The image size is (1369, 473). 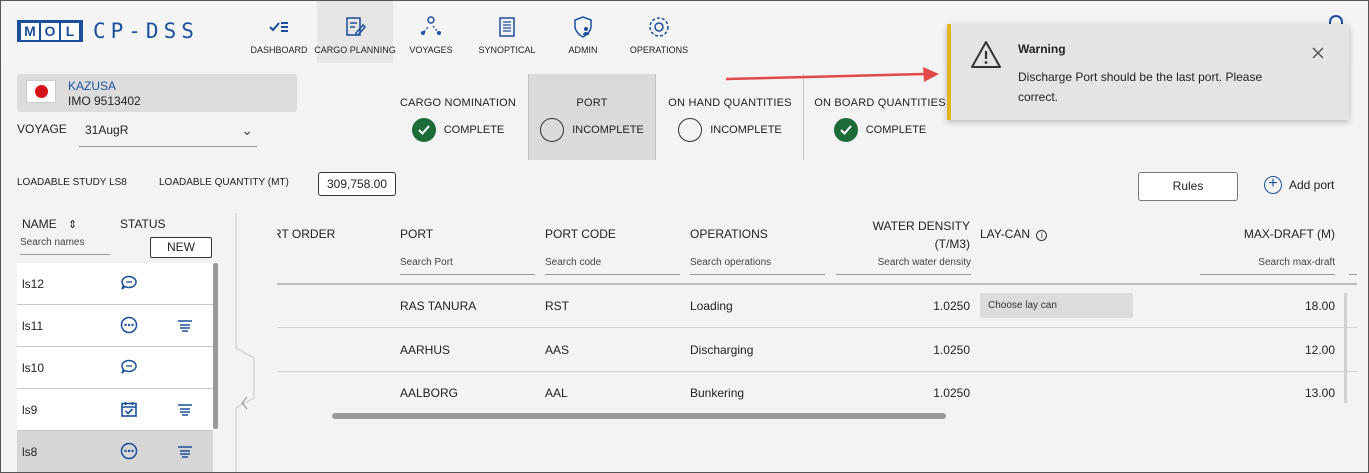 What do you see at coordinates (355, 32) in the screenshot?
I see `nav-cargo-planning: CARGO PLANNING` at bounding box center [355, 32].